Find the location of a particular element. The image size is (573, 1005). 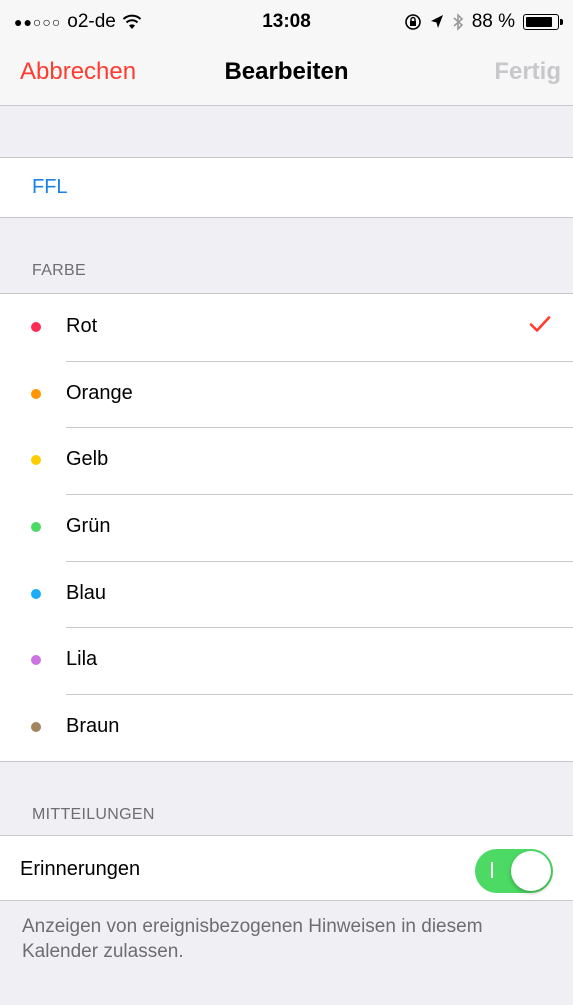

battery-icon is located at coordinates (543, 22).